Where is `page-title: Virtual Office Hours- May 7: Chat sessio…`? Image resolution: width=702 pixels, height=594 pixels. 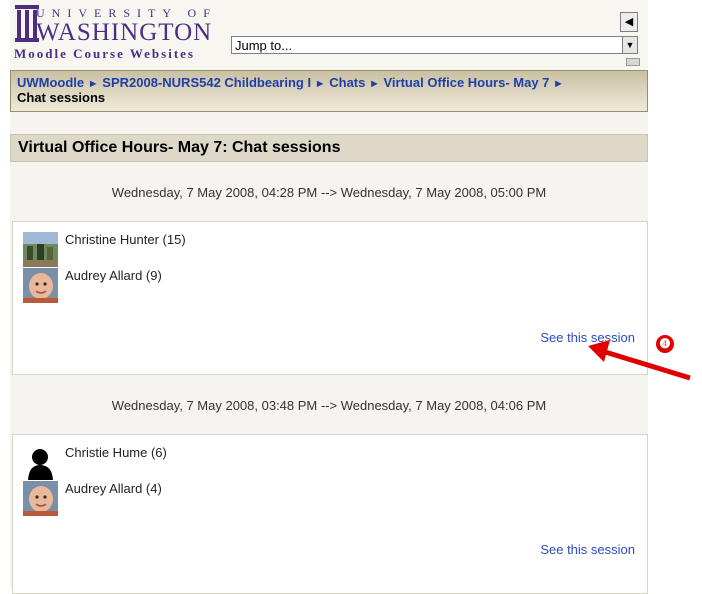 page-title: Virtual Office Hours- May 7: Chat sessio… is located at coordinates (329, 148).